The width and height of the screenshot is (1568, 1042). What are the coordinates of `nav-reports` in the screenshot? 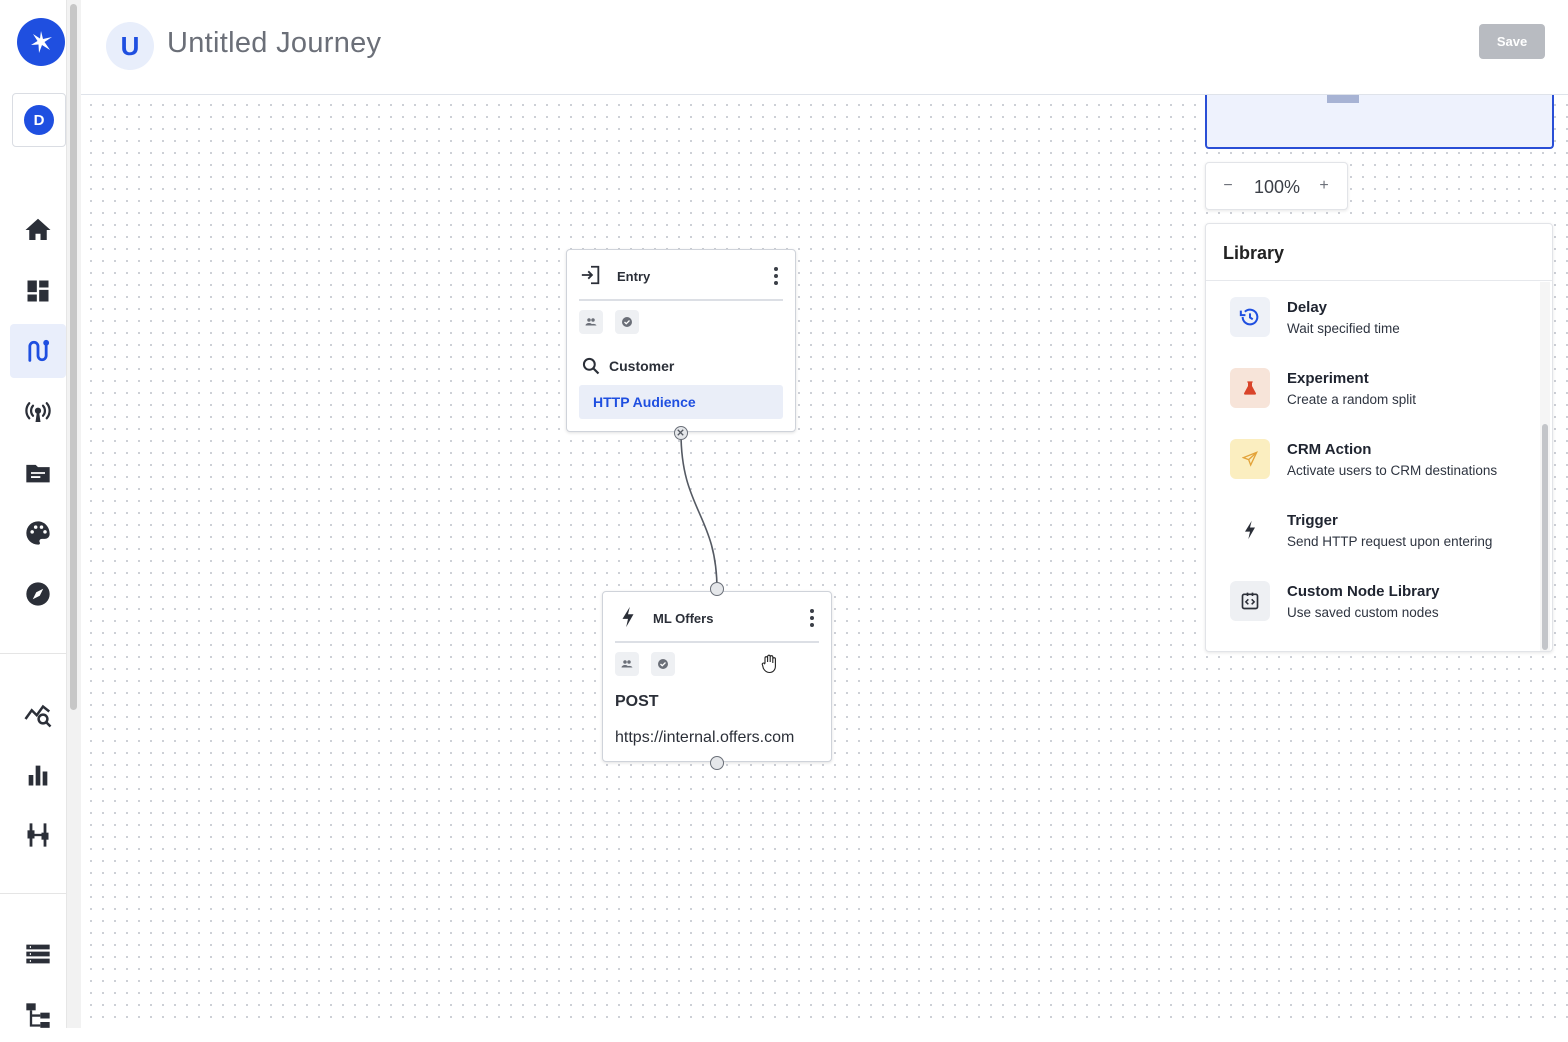 It's located at (38, 775).